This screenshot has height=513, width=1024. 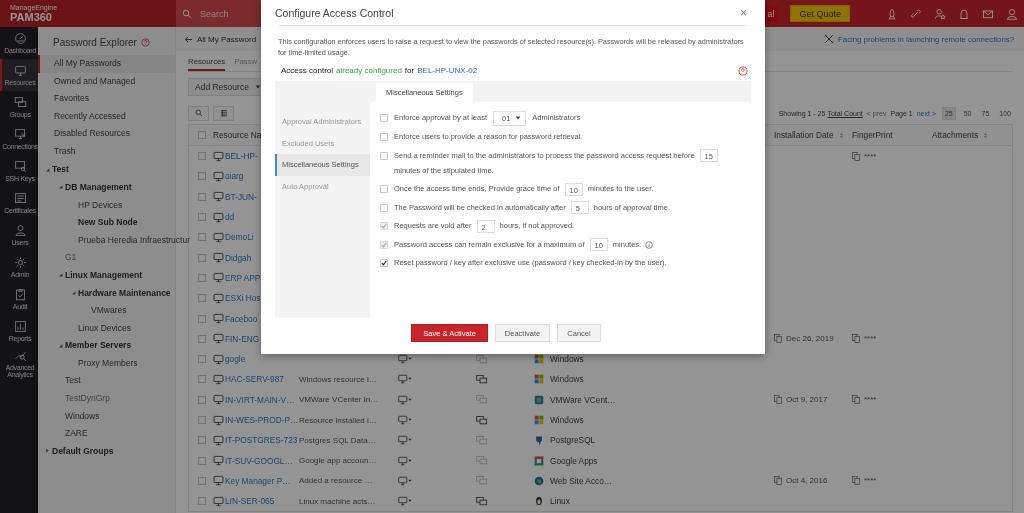 I want to click on rocket-icon, so click(x=892, y=13).